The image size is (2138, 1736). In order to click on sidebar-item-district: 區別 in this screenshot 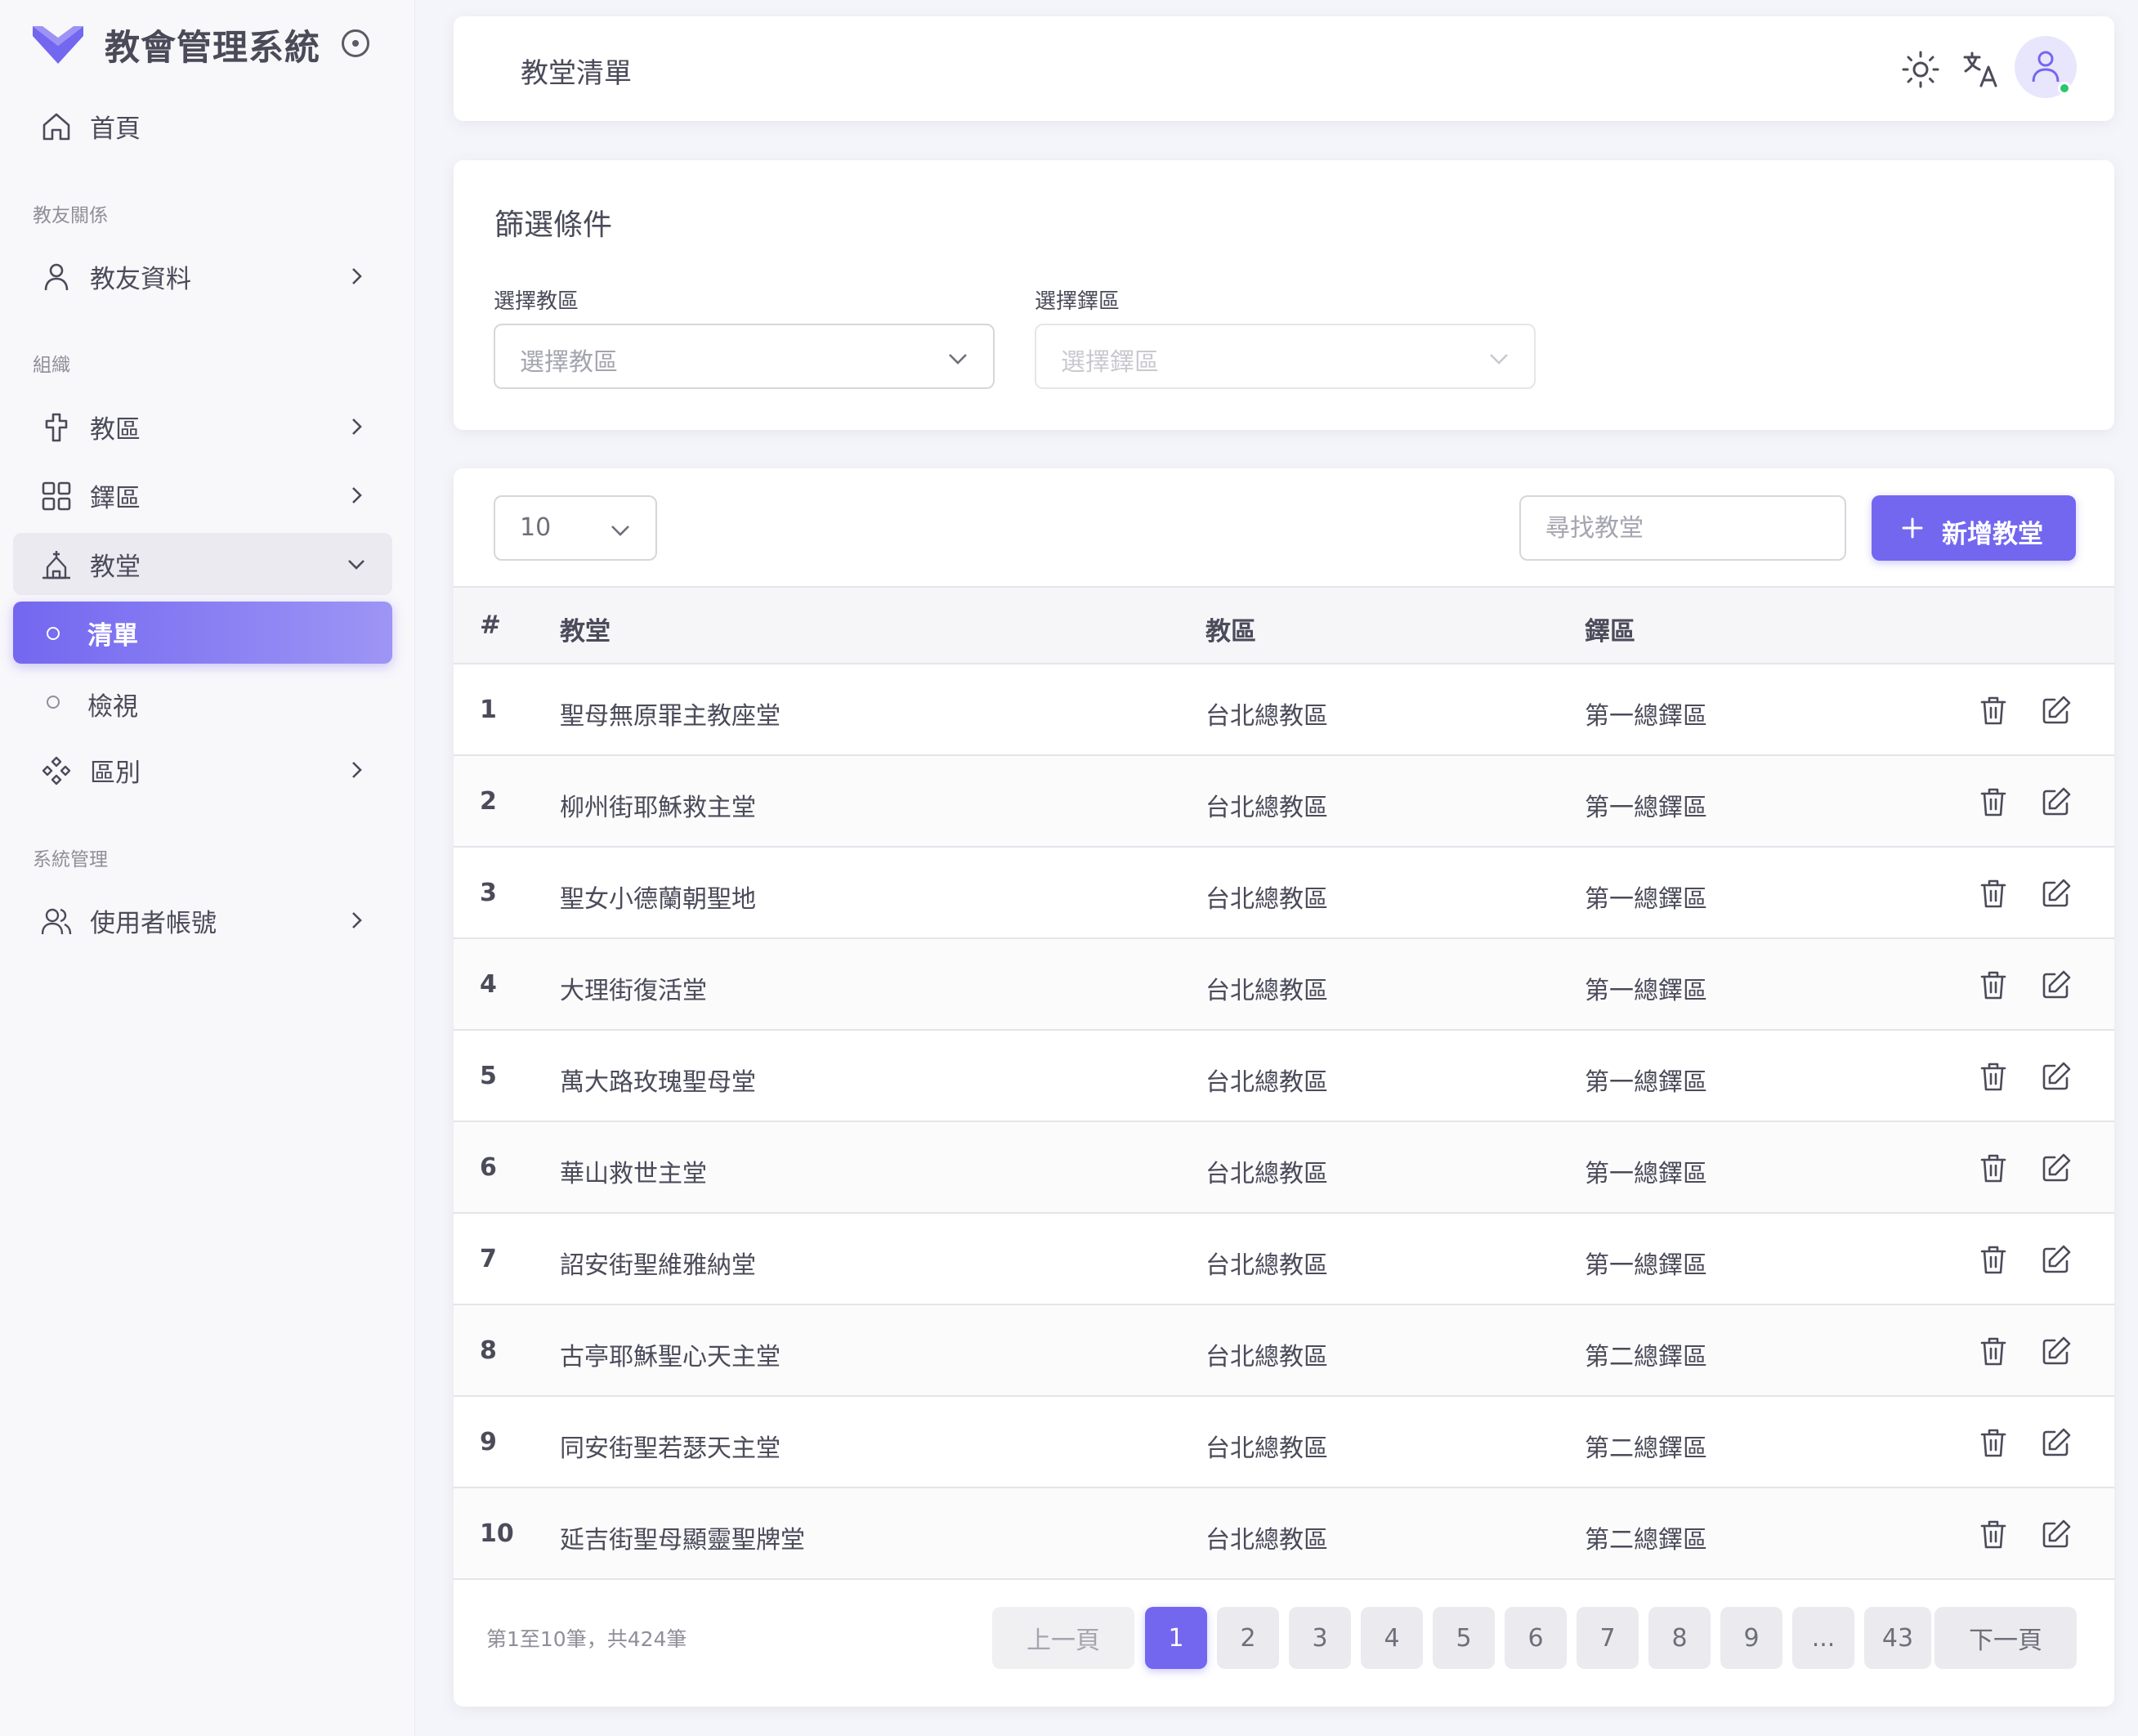, I will do `click(202, 770)`.